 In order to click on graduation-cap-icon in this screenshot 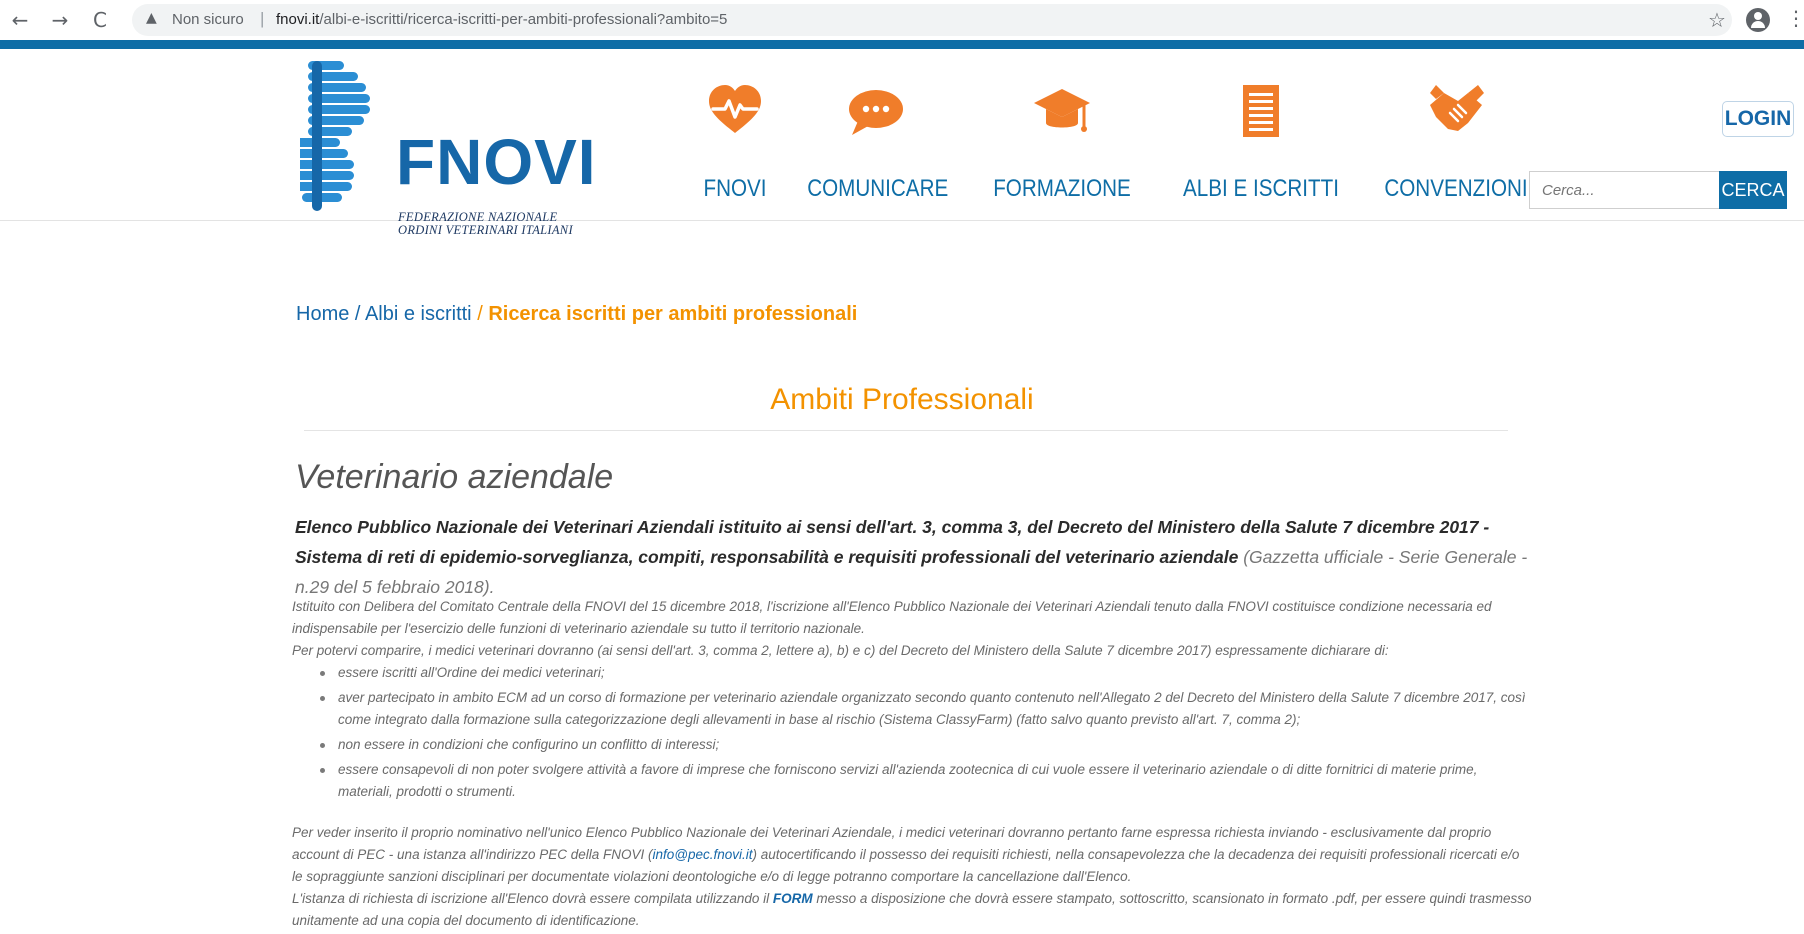, I will do `click(1062, 110)`.